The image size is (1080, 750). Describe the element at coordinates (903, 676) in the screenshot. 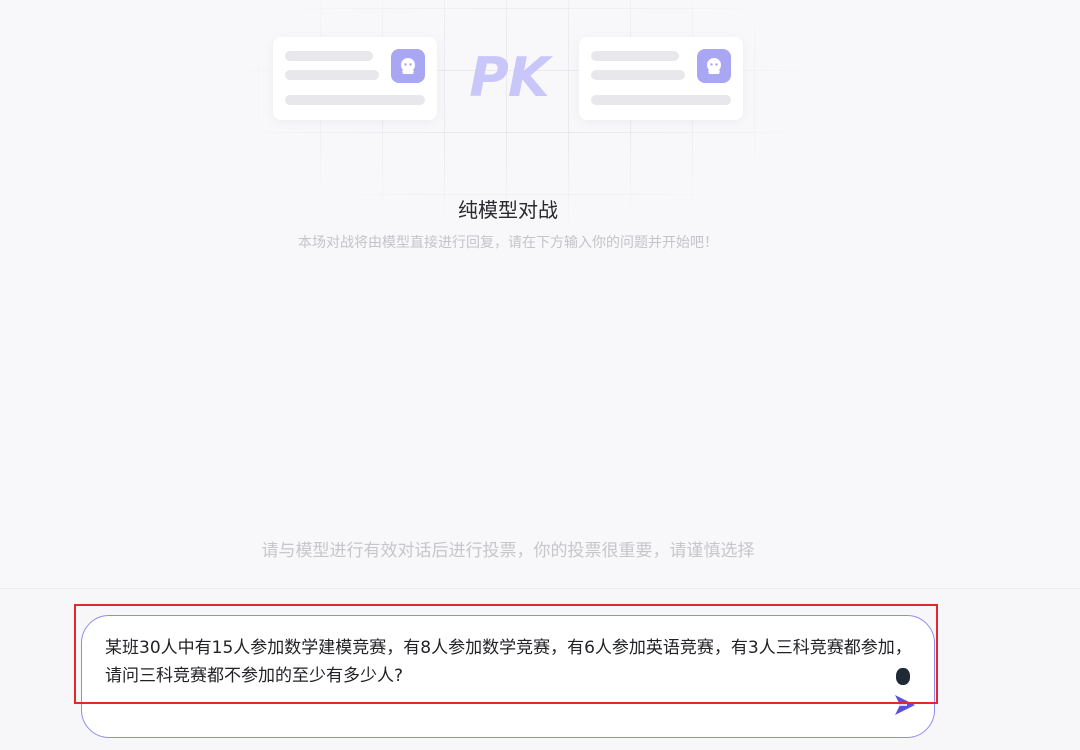

I see `mouse-cursor` at that location.